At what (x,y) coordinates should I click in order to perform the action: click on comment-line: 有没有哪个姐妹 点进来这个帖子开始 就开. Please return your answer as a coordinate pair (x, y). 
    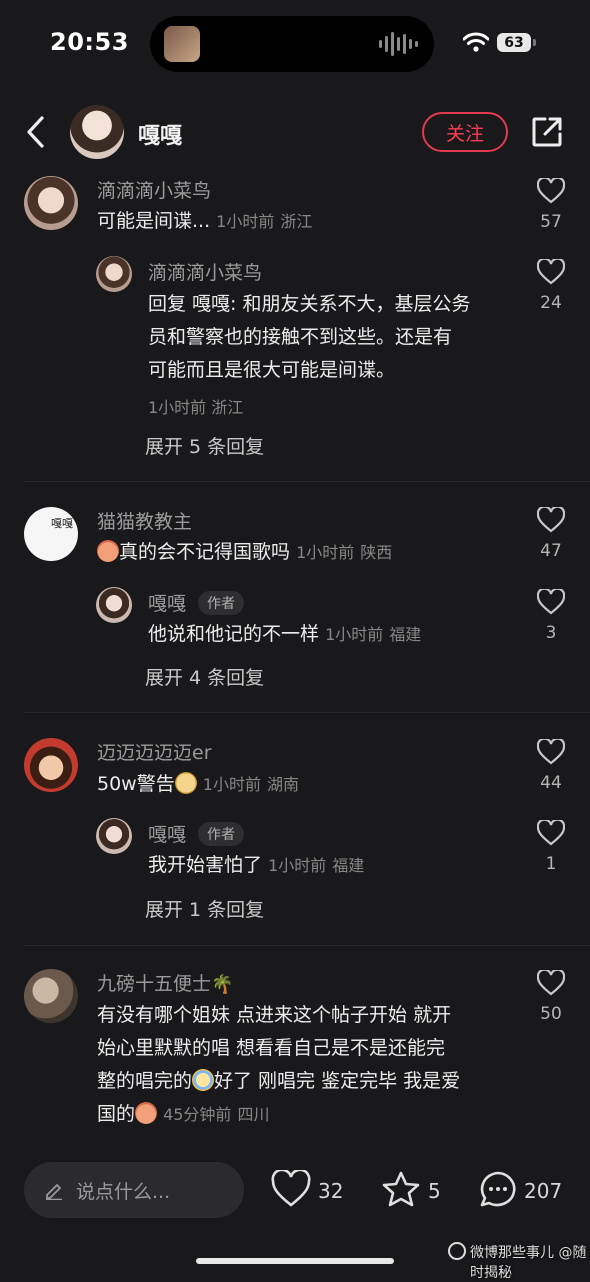
    Looking at the image, I should click on (274, 1015).